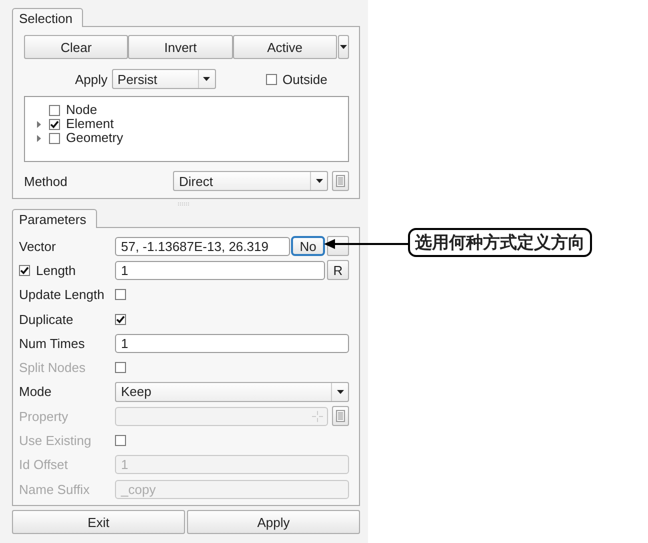 The image size is (648, 543). Describe the element at coordinates (82, 110) in the screenshot. I see `tree-item: Node` at that location.